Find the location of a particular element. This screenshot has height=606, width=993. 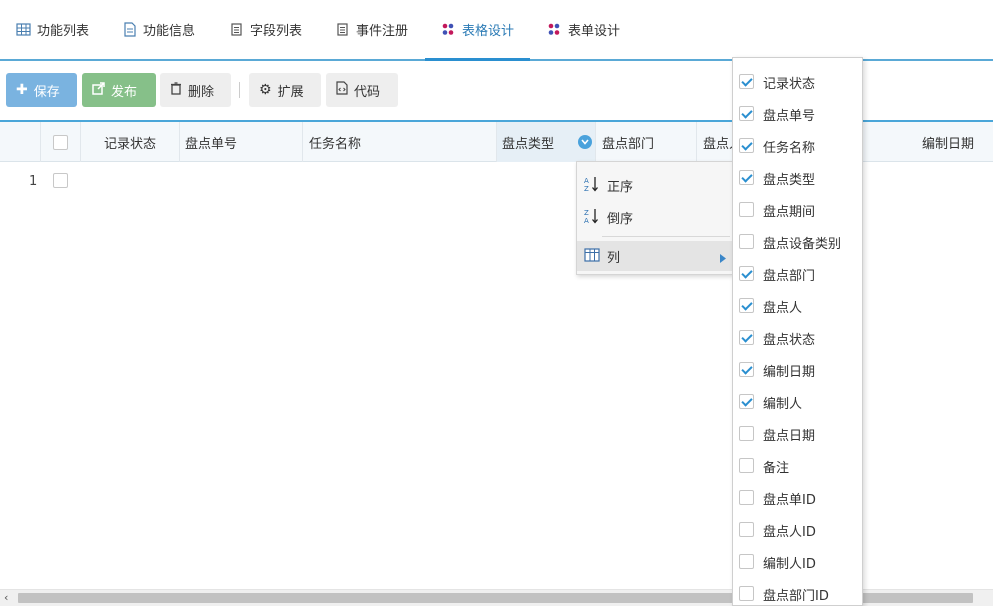

grid-icon is located at coordinates (23, 29).